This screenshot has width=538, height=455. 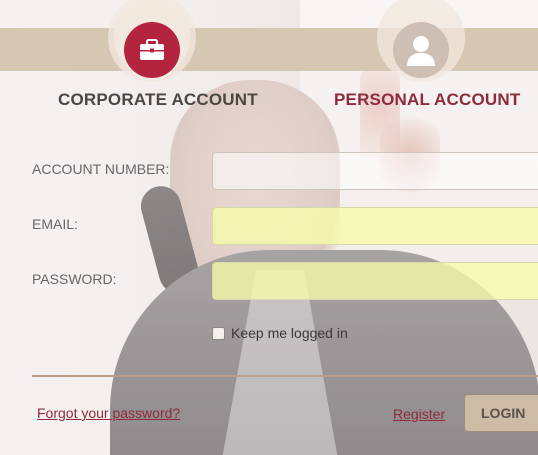 What do you see at coordinates (218, 333) in the screenshot?
I see `keep-logged-in-checkbox` at bounding box center [218, 333].